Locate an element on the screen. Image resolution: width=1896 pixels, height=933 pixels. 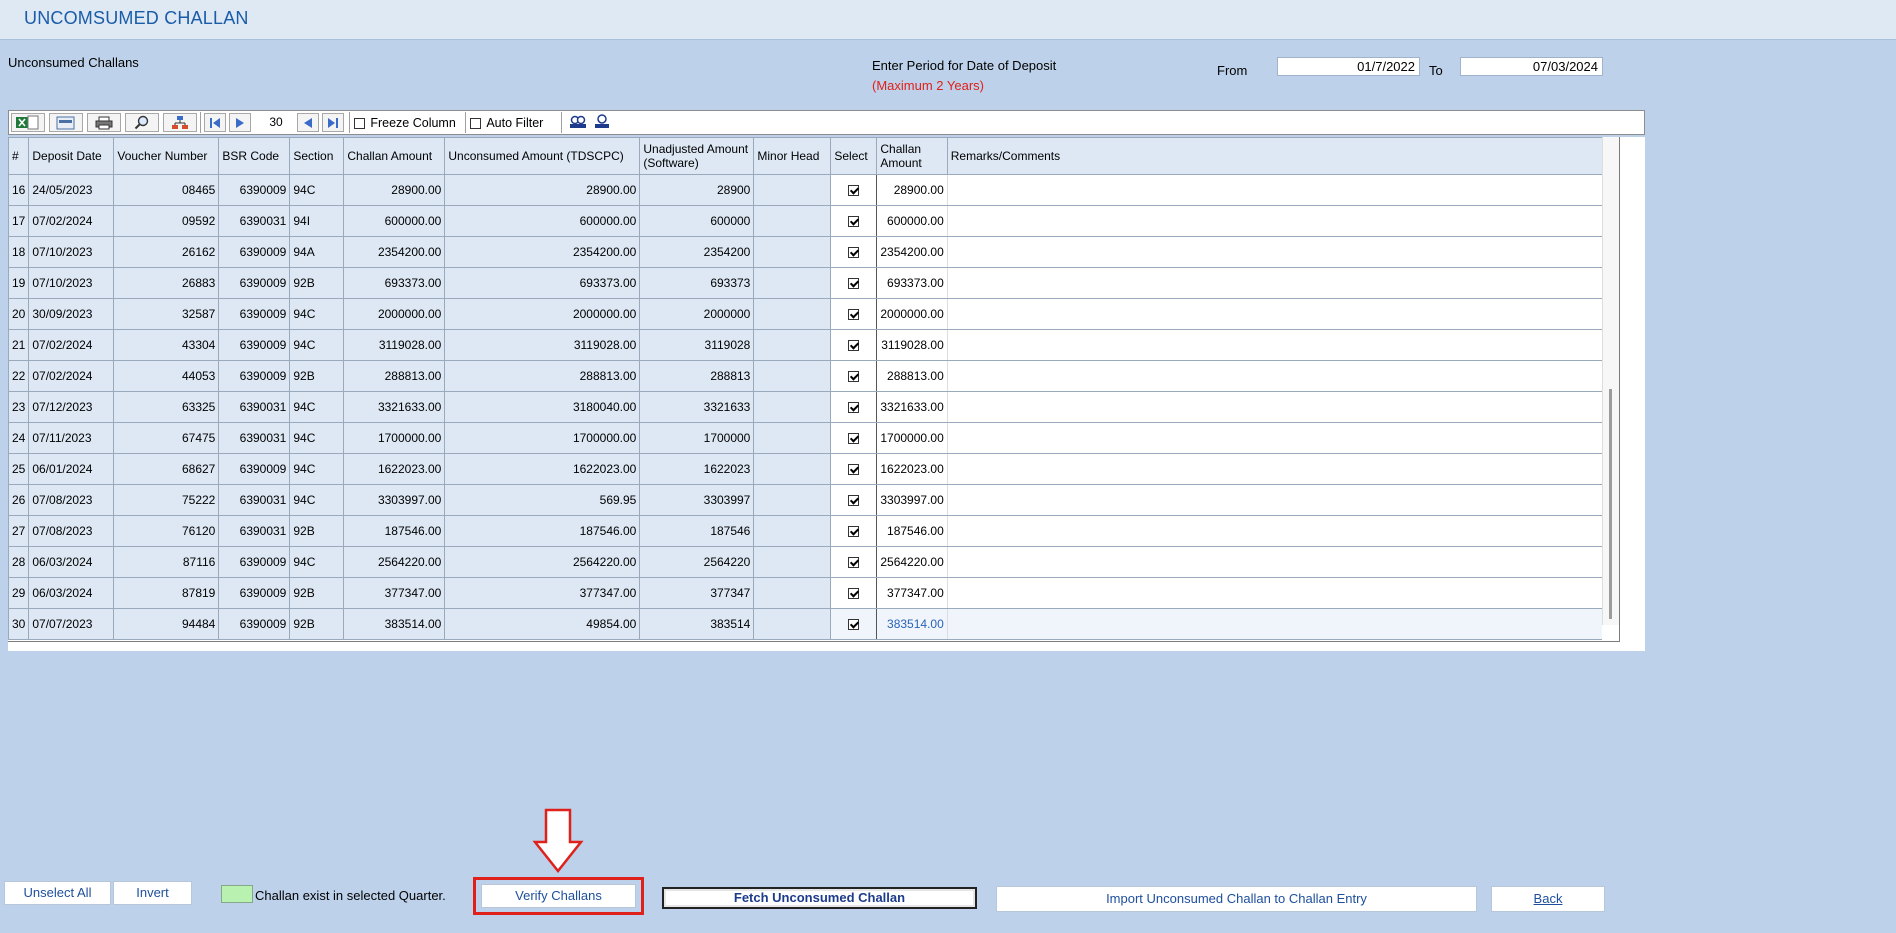
header-col-number: # is located at coordinates (18, 156).